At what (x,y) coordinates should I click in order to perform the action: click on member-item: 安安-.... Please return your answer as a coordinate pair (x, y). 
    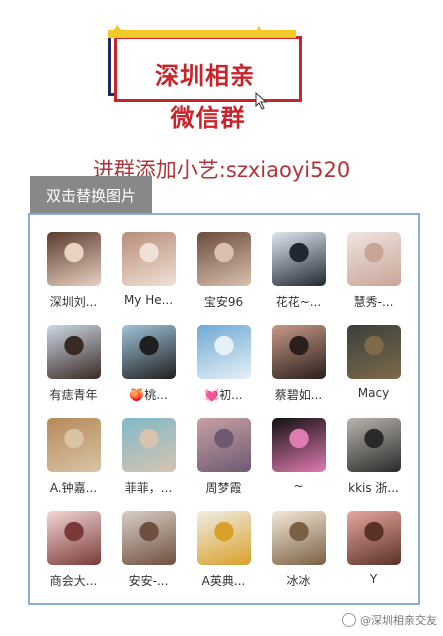
    Looking at the image, I should click on (148, 550).